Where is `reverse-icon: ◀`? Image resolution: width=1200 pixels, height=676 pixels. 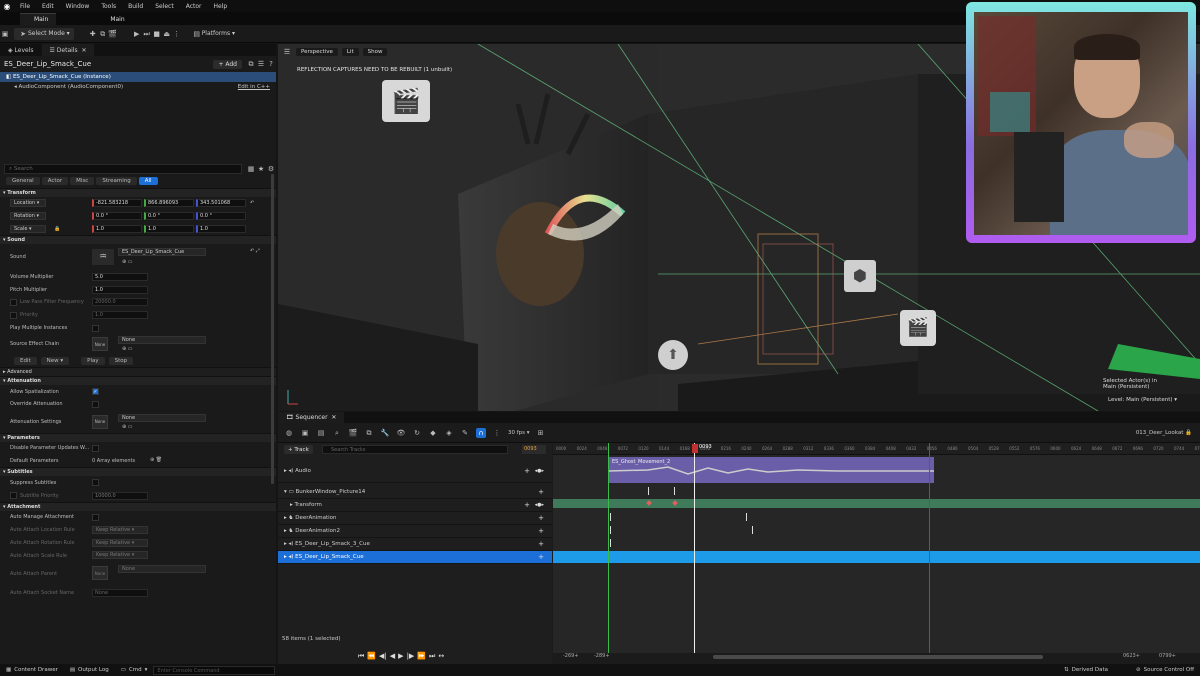 reverse-icon: ◀ is located at coordinates (392, 656).